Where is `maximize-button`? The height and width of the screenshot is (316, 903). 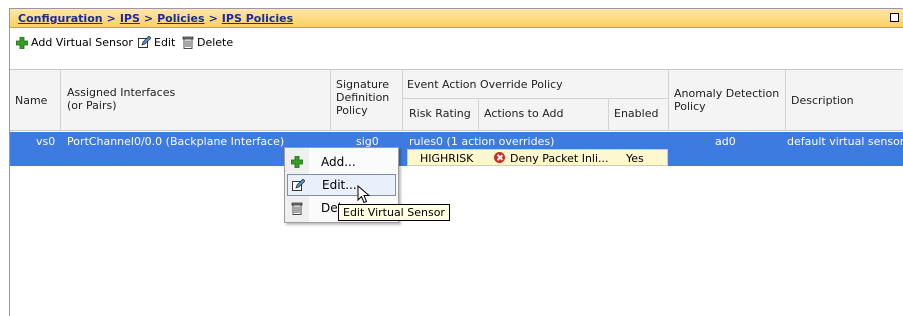
maximize-button is located at coordinates (894, 17).